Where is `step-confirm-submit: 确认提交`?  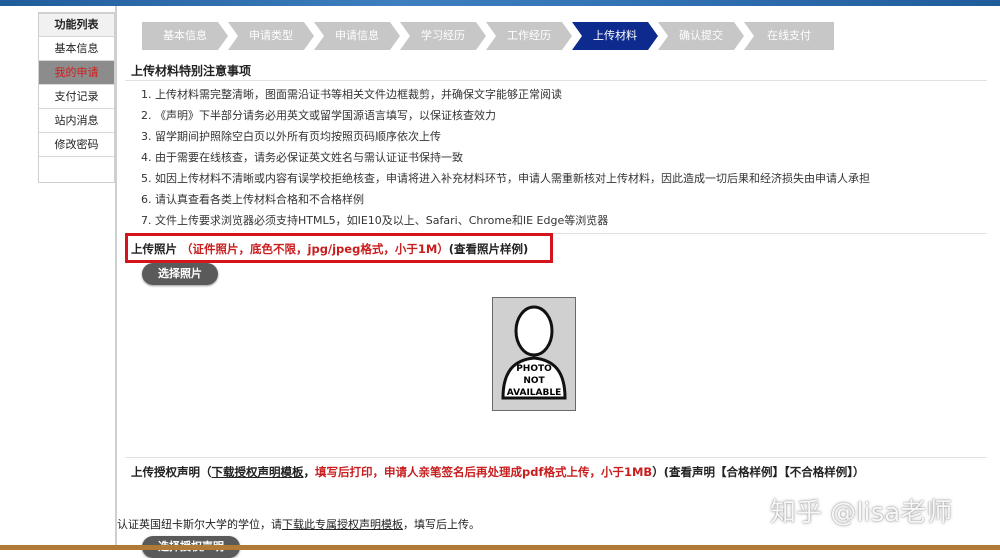 step-confirm-submit: 确认提交 is located at coordinates (701, 36).